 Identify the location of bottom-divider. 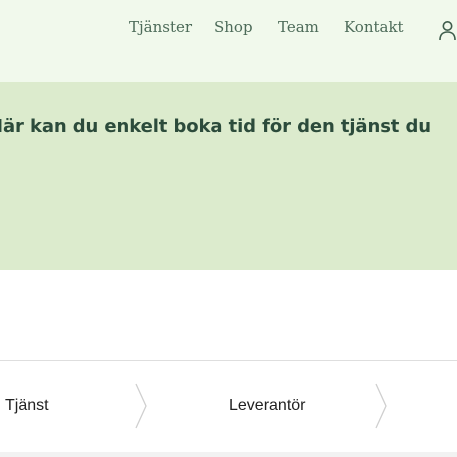
(228, 454).